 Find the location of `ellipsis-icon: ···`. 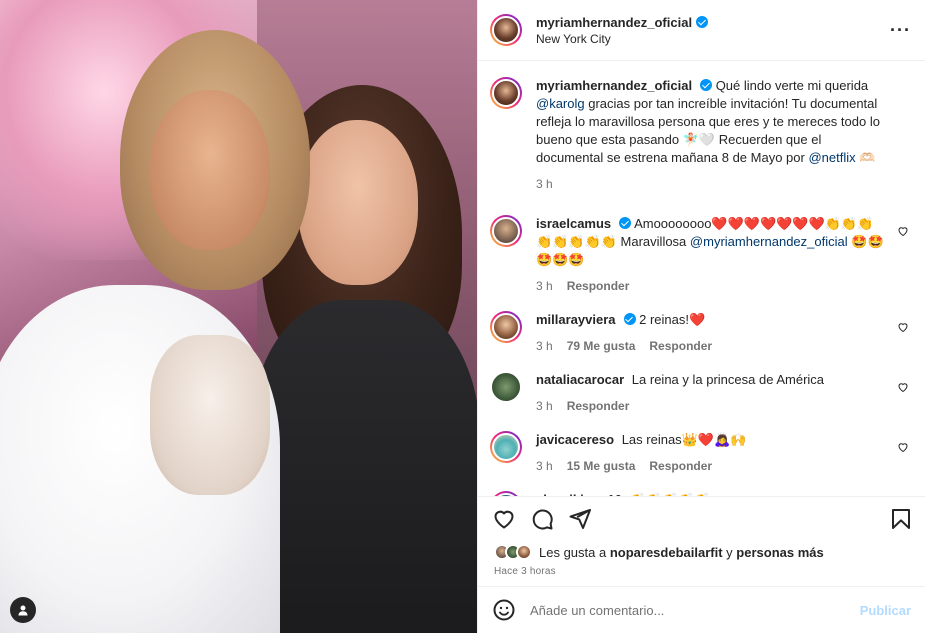

ellipsis-icon: ··· is located at coordinates (900, 30).